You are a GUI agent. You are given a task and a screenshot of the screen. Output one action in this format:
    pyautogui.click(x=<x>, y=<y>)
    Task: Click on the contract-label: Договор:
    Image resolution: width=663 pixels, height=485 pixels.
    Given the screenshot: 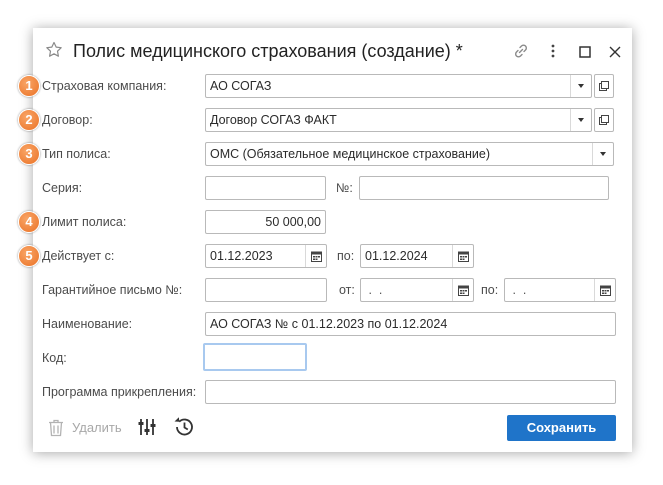 What is the action you would take?
    pyautogui.click(x=67, y=120)
    